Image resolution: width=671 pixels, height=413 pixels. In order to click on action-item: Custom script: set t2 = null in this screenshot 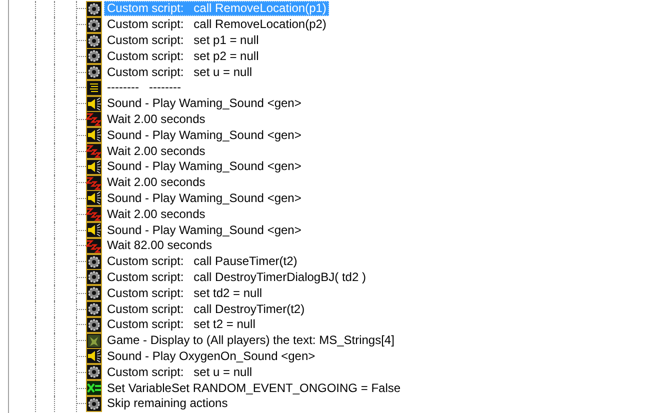, I will do `click(181, 324)`.